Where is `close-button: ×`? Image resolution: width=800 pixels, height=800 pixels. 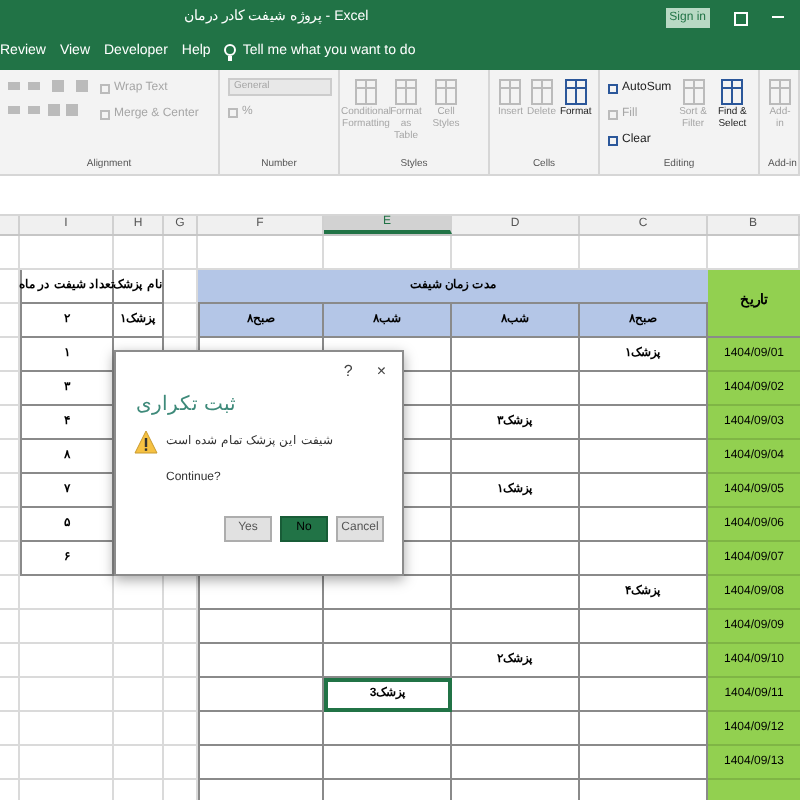 close-button: × is located at coordinates (381, 372).